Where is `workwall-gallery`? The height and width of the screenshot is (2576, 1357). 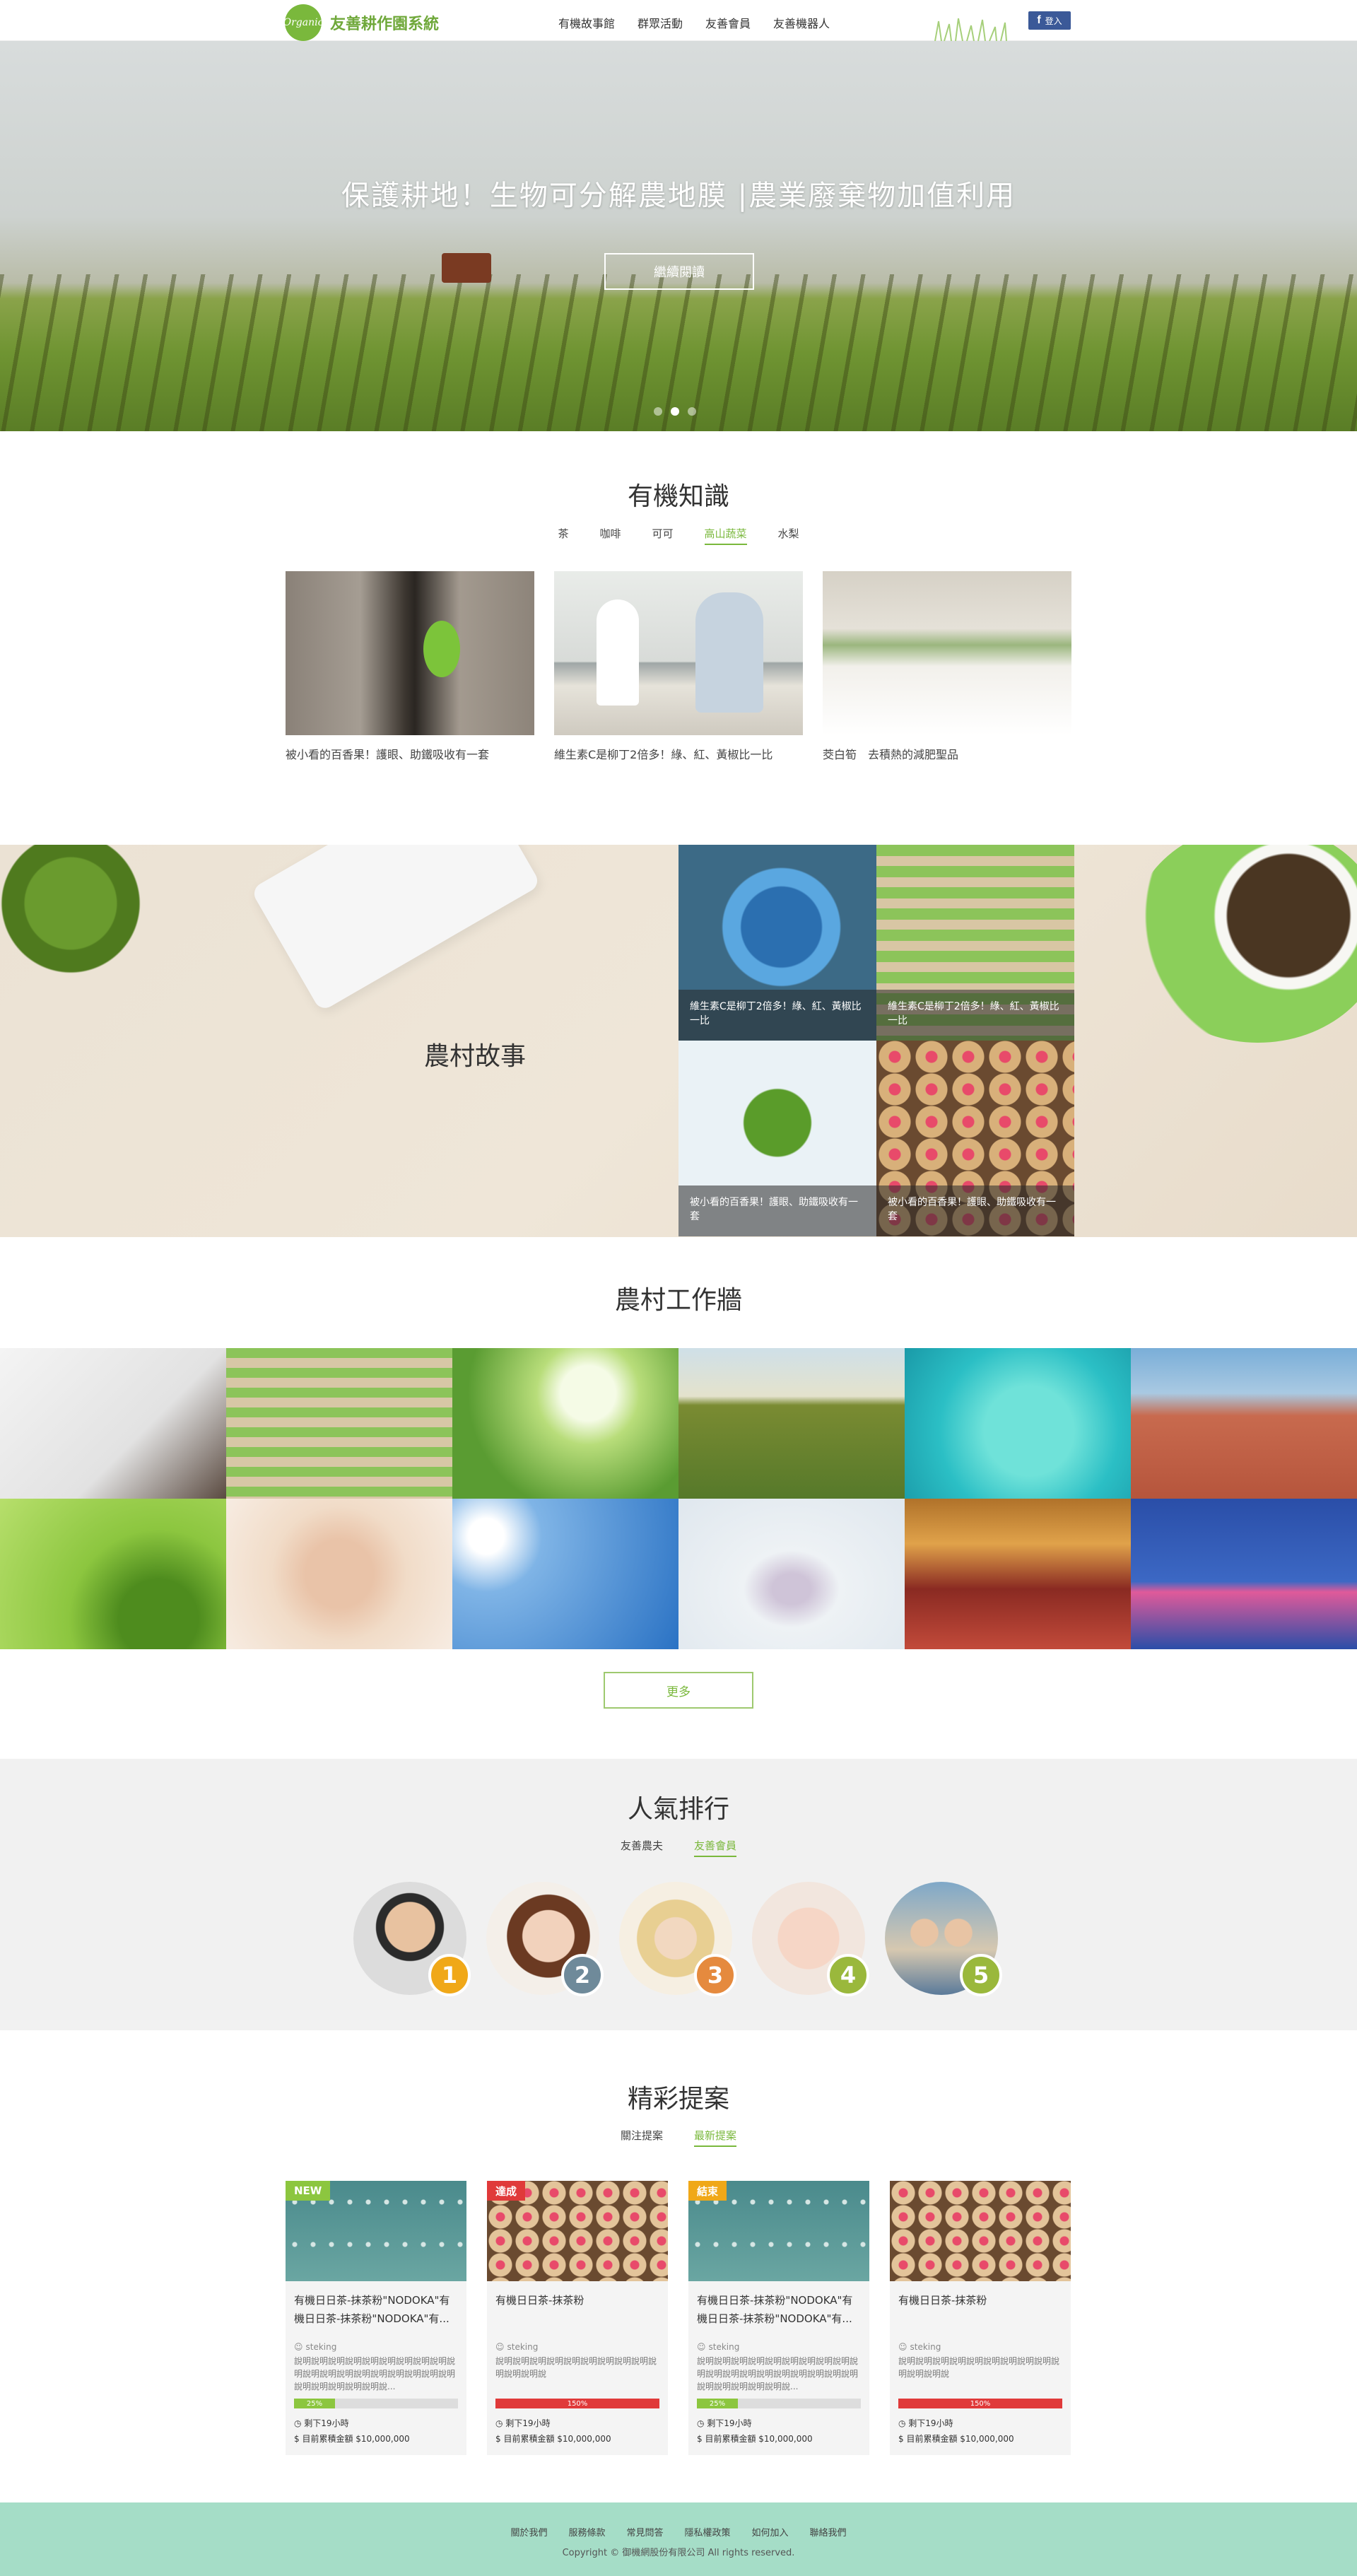
workwall-gallery is located at coordinates (678, 1499).